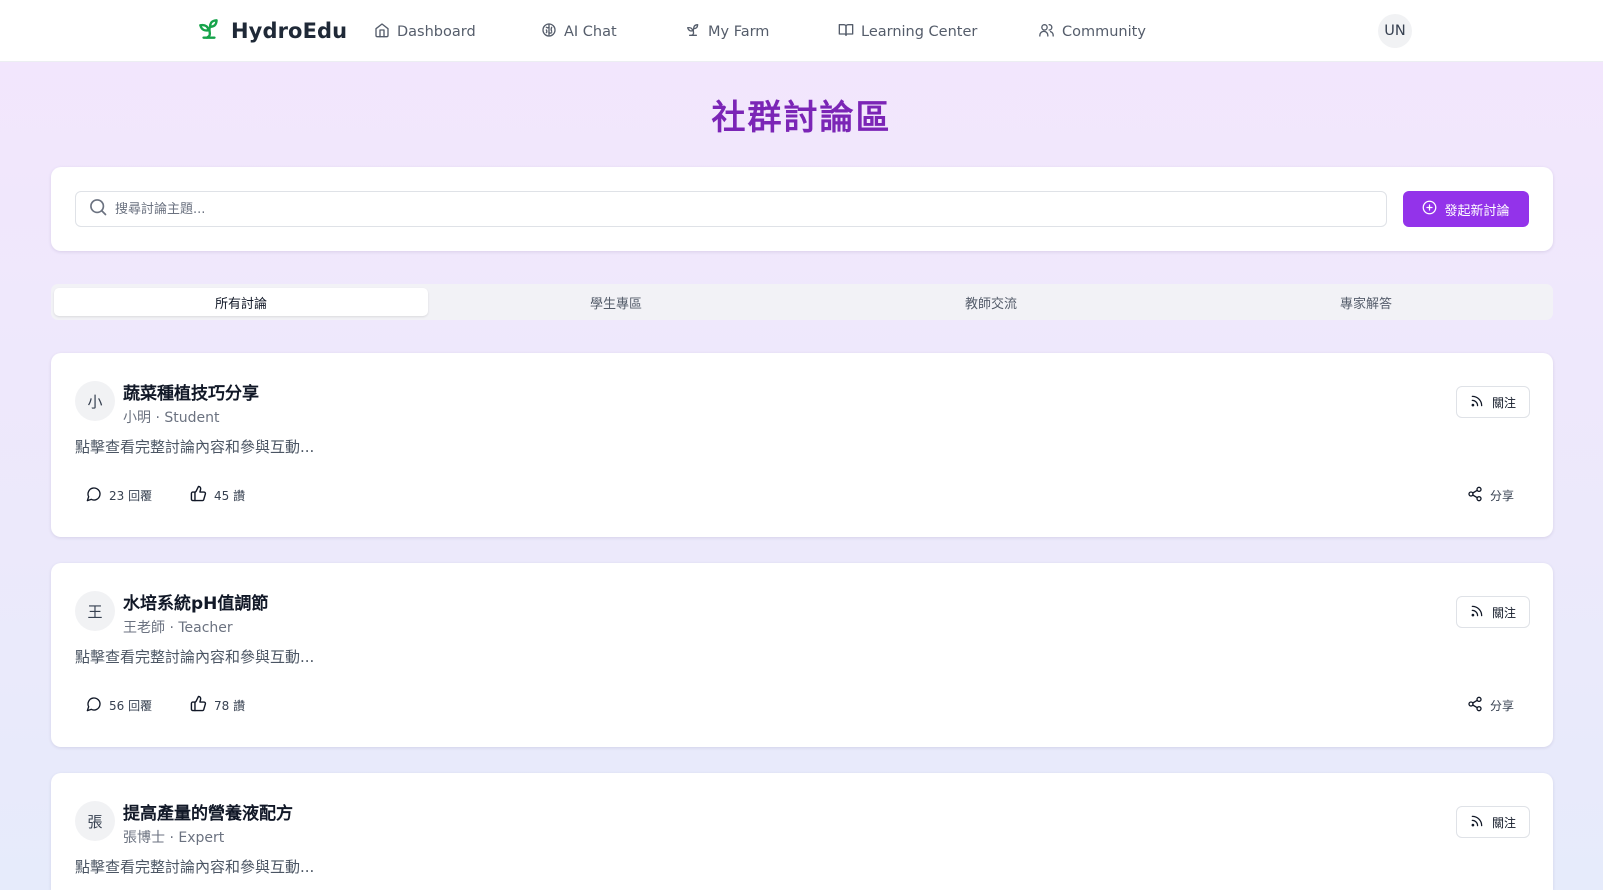 The height and width of the screenshot is (890, 1603). Describe the element at coordinates (98, 209) in the screenshot. I see `search-icon` at that location.